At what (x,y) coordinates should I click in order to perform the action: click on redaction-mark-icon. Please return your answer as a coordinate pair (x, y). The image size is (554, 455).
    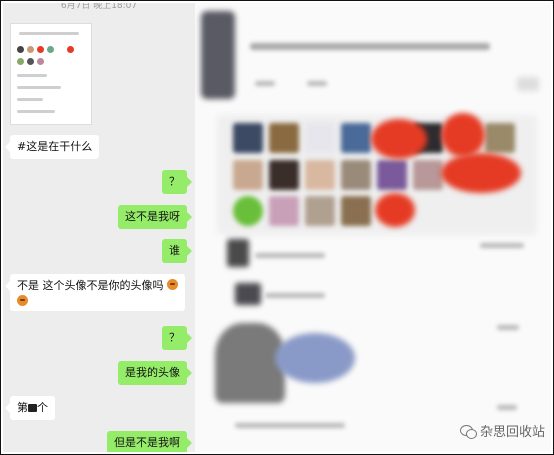
    Looking at the image, I should click on (32, 408).